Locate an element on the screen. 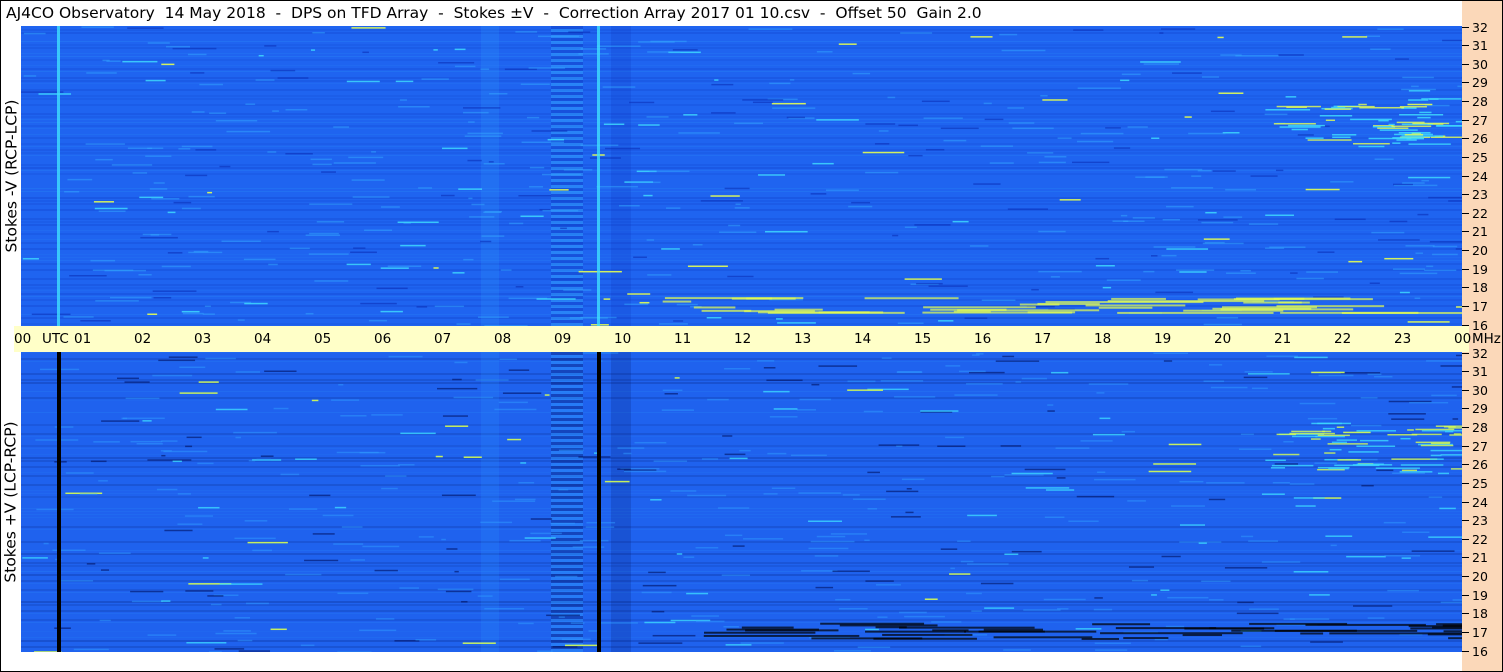 The image size is (1503, 672). frequency-tick-label: 23 is located at coordinates (1475, 521).